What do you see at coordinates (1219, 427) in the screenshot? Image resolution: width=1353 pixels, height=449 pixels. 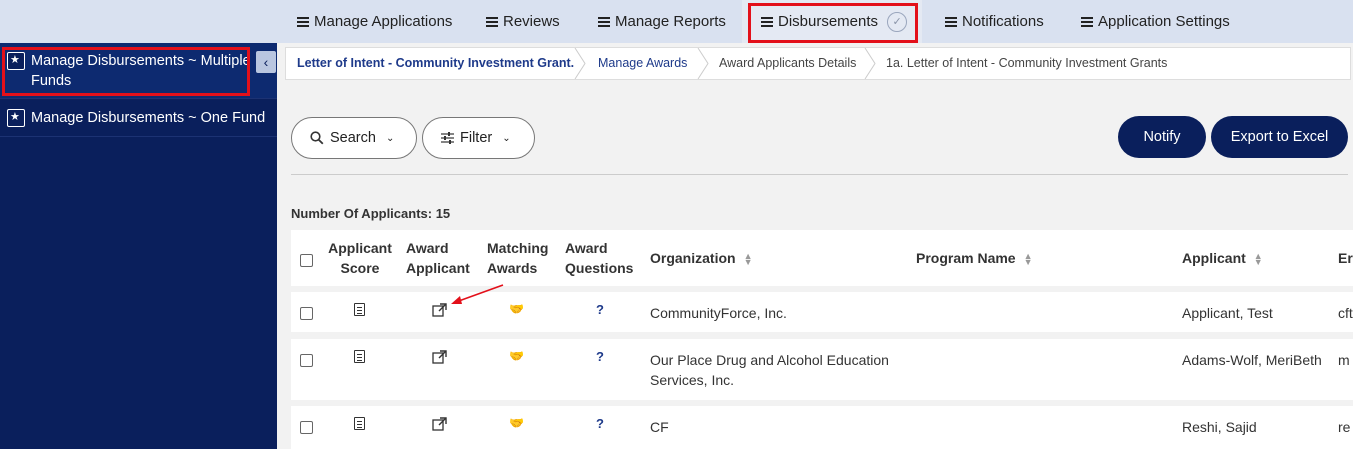 I see `applicant-cell: Reshi, Sajid` at bounding box center [1219, 427].